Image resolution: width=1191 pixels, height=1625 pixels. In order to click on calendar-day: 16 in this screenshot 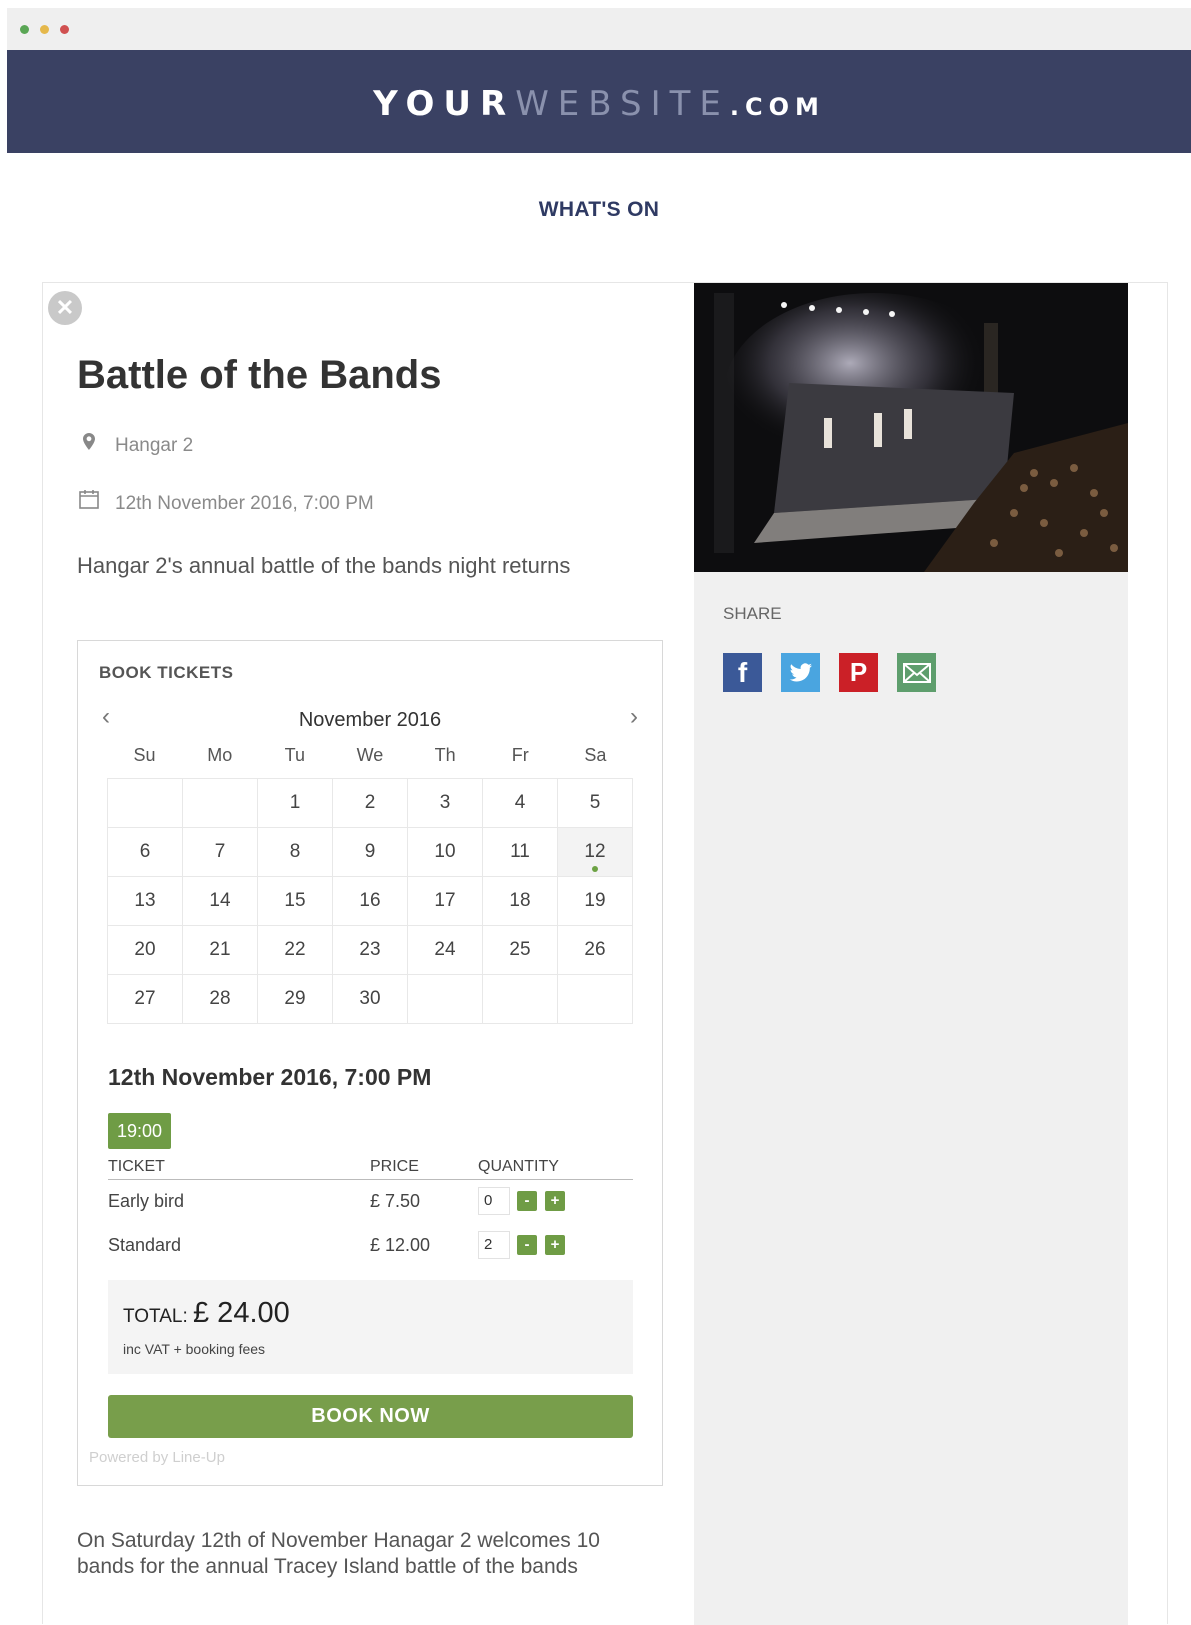, I will do `click(370, 901)`.